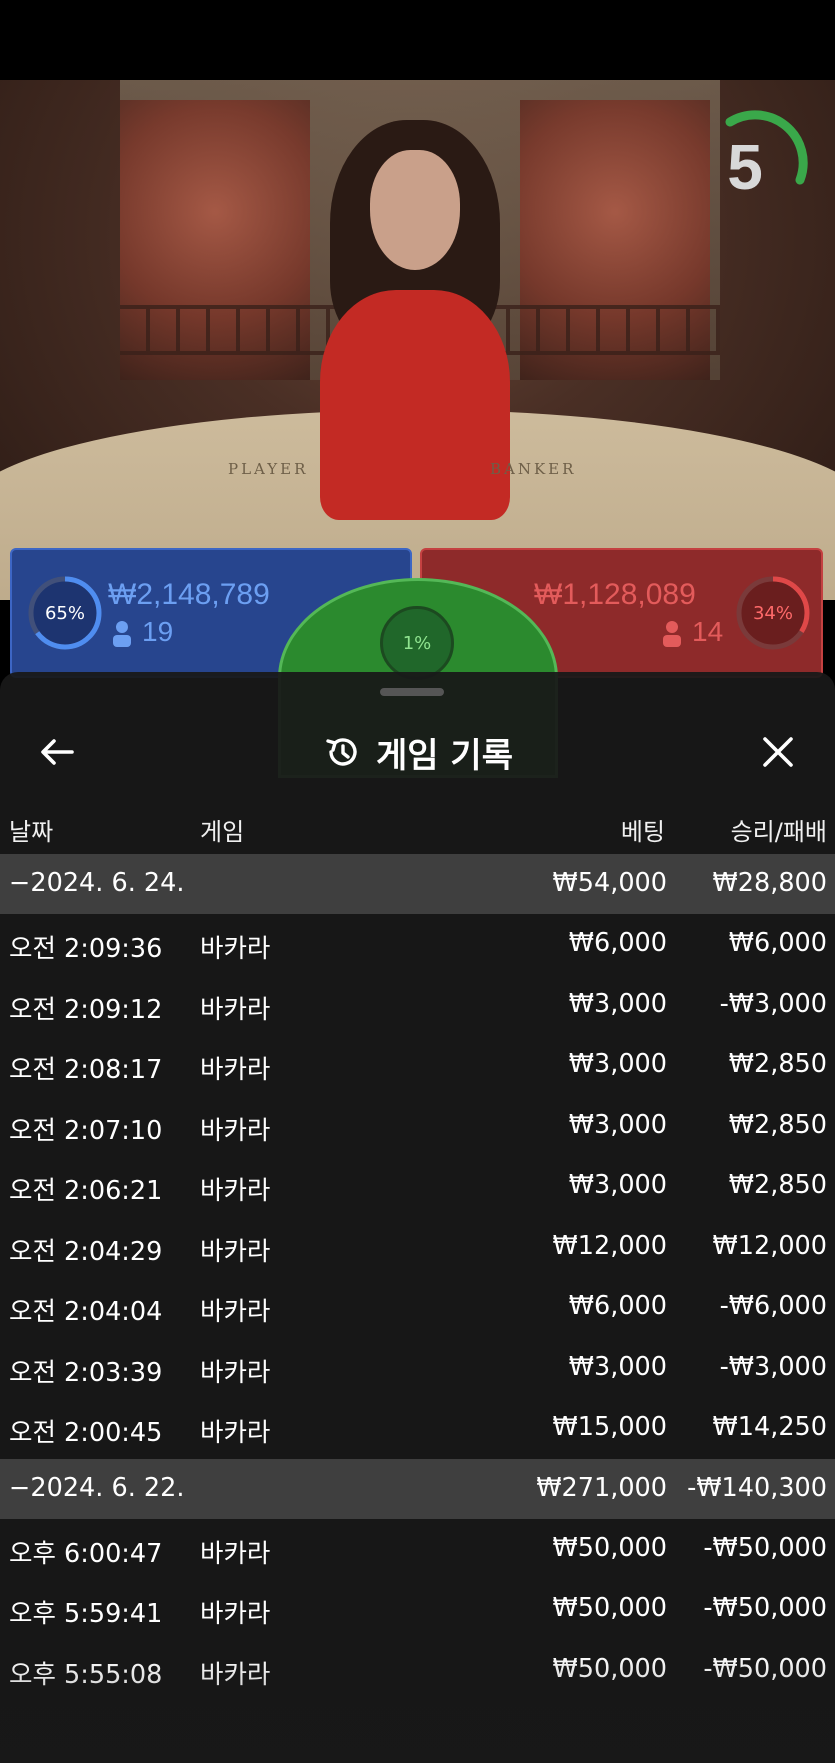 Image resolution: width=835 pixels, height=1763 pixels. Describe the element at coordinates (417, 1368) in the screenshot. I see `history-row: 오전 2:03:39 바카라 ₩3,000 -₩3,000` at that location.